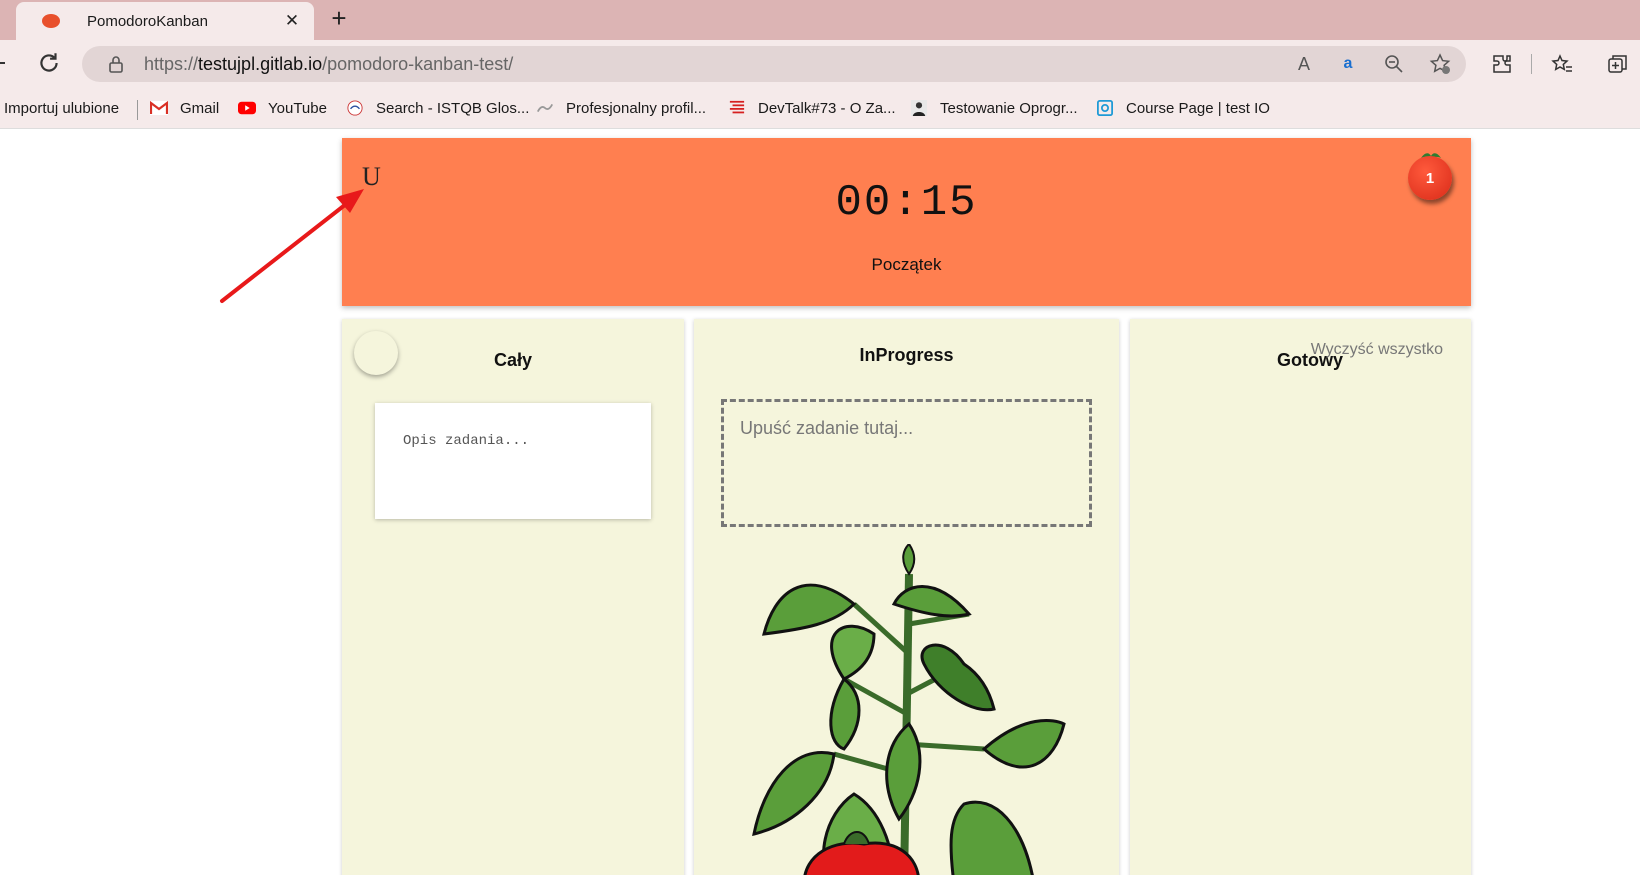 The width and height of the screenshot is (1640, 875). I want to click on back-arrow-icon, so click(2, 63).